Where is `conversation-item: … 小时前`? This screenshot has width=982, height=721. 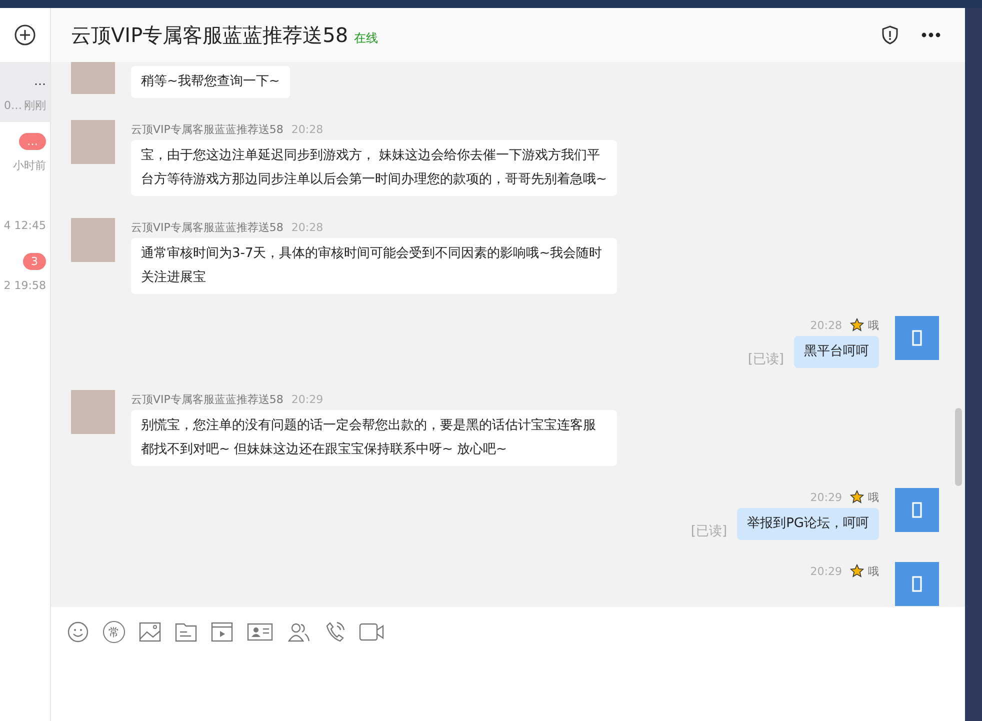 conversation-item: … 小时前 is located at coordinates (25, 152).